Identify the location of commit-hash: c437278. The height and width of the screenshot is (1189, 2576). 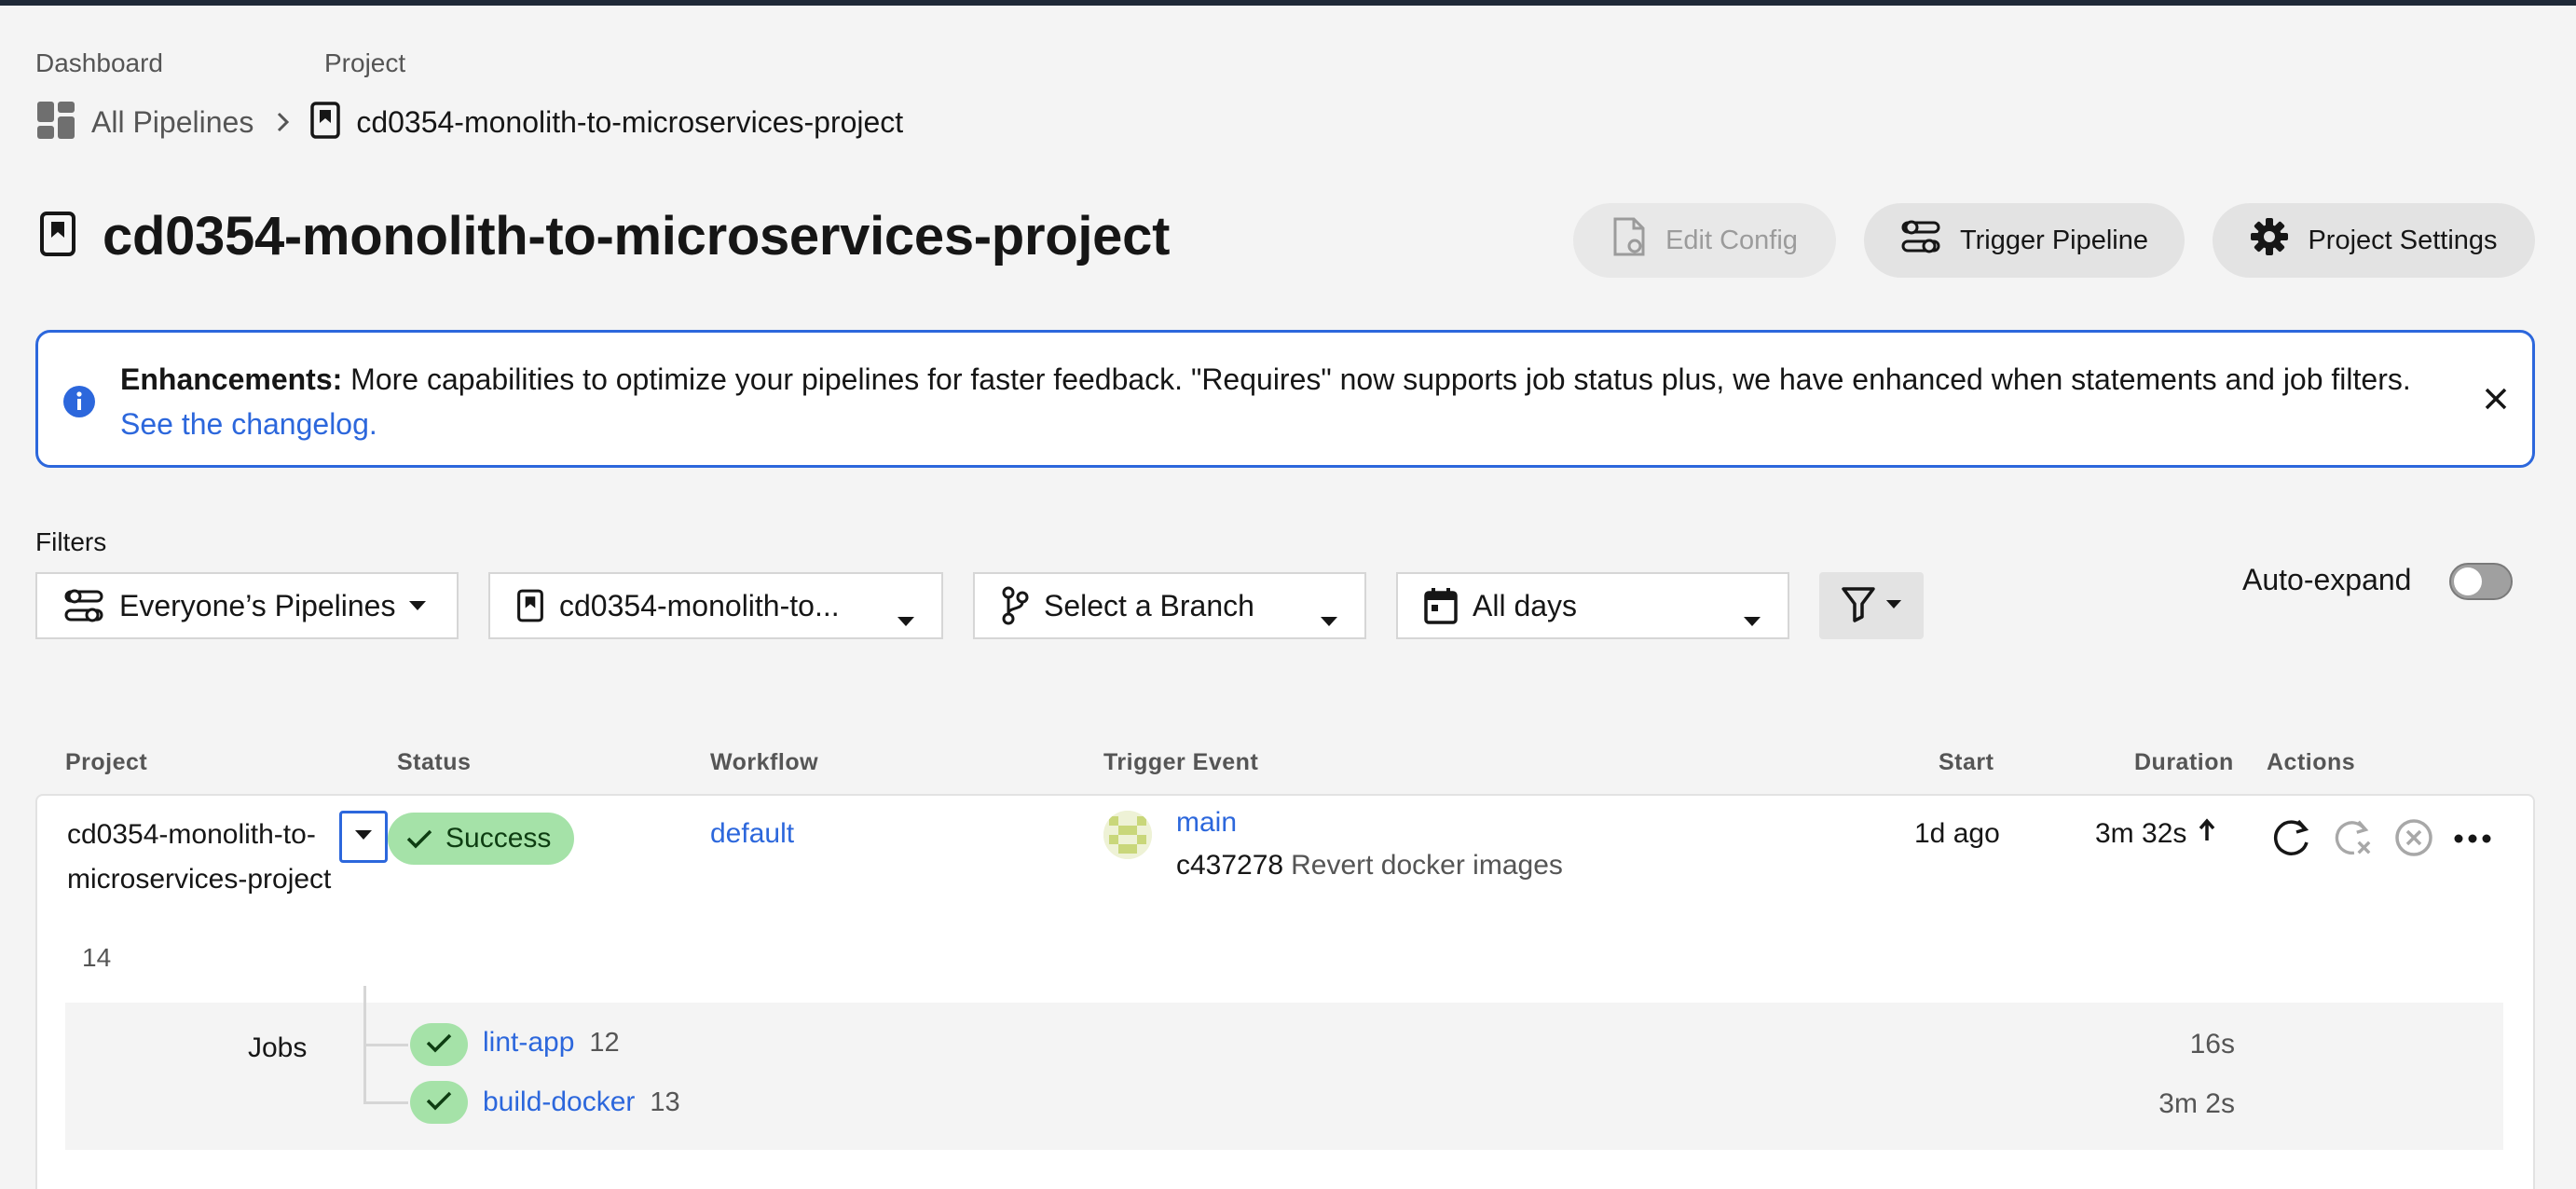
(1229, 865).